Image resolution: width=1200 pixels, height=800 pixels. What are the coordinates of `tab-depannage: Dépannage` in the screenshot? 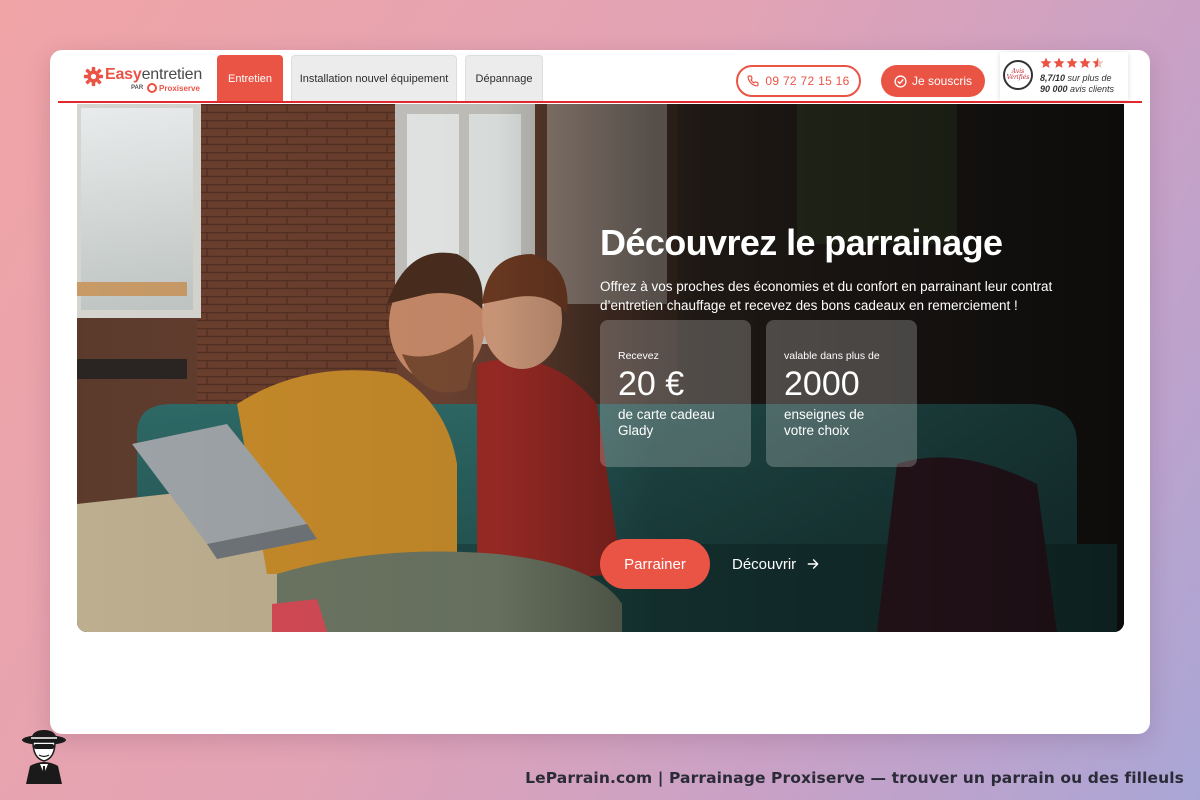 It's located at (504, 78).